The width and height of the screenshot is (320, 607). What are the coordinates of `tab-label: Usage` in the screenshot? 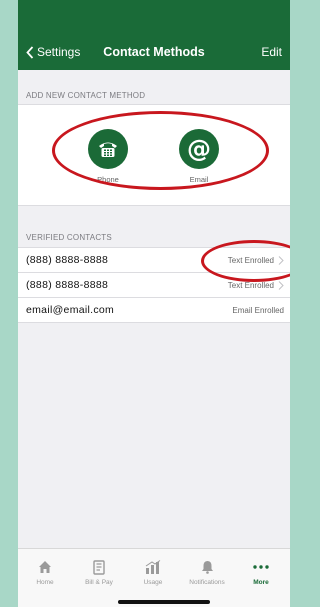 It's located at (153, 582).